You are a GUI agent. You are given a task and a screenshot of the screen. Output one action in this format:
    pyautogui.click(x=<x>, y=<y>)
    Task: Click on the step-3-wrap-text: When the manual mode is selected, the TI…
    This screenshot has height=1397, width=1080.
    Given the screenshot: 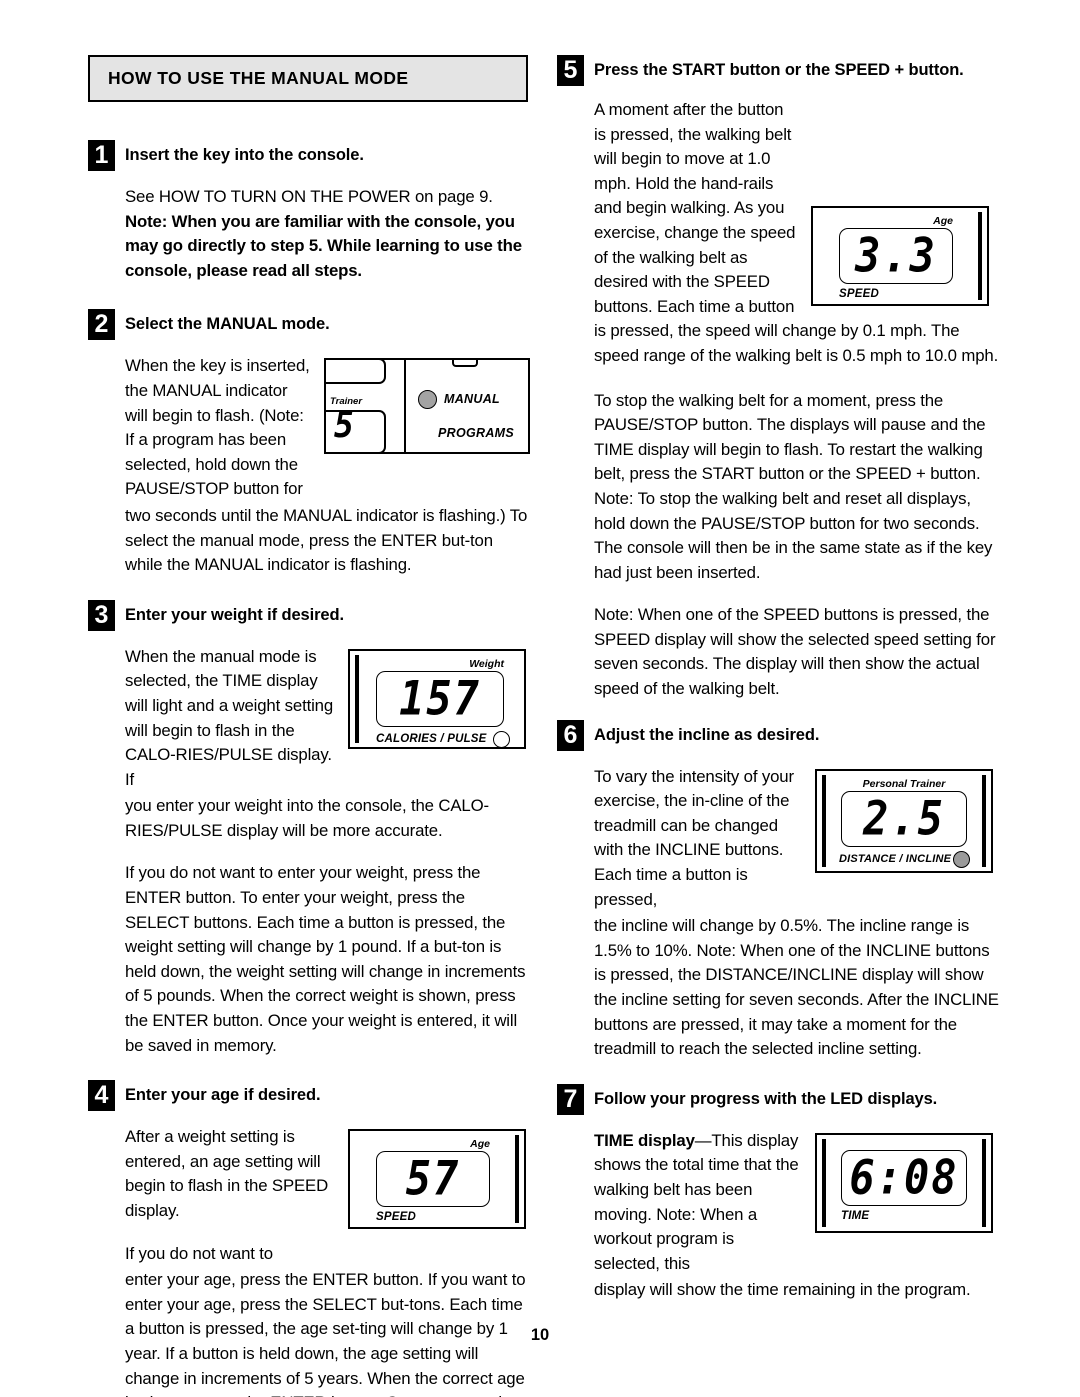 What is the action you would take?
    pyautogui.click(x=229, y=717)
    